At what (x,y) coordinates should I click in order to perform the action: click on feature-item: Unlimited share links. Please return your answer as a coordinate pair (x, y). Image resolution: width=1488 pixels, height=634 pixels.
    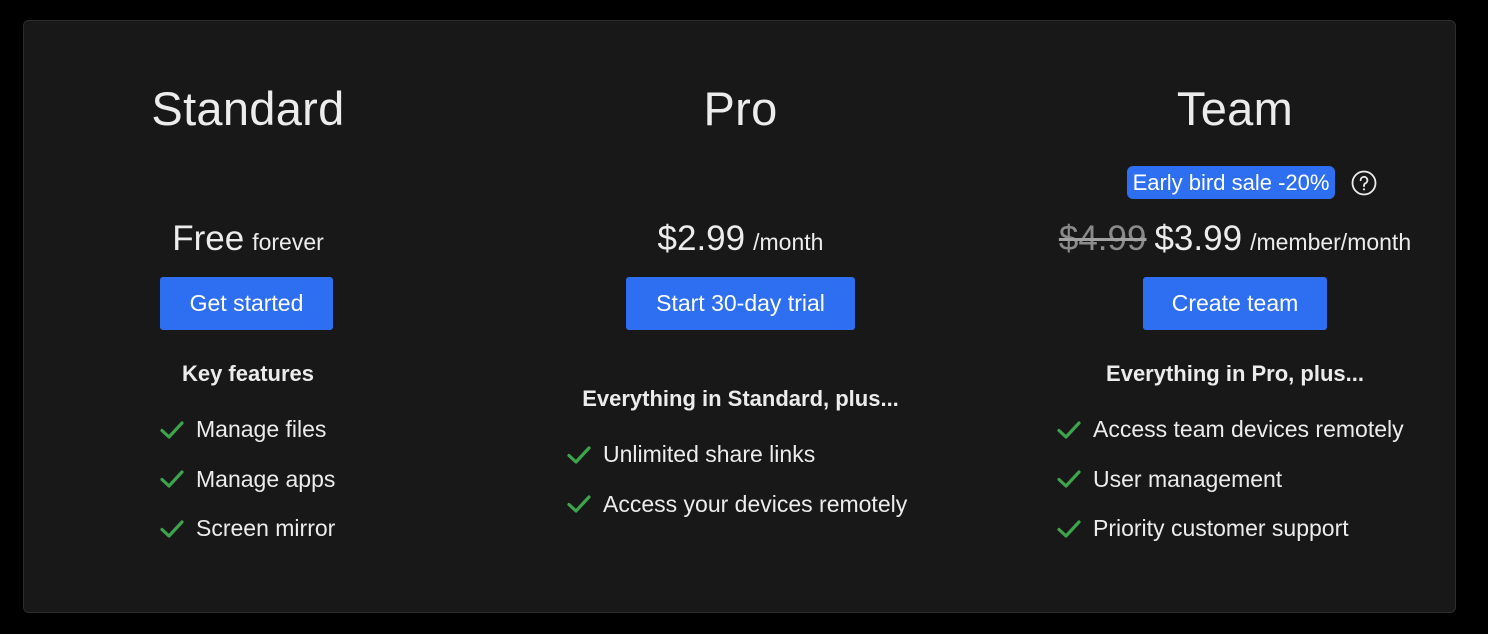
    Looking at the image, I should click on (736, 455).